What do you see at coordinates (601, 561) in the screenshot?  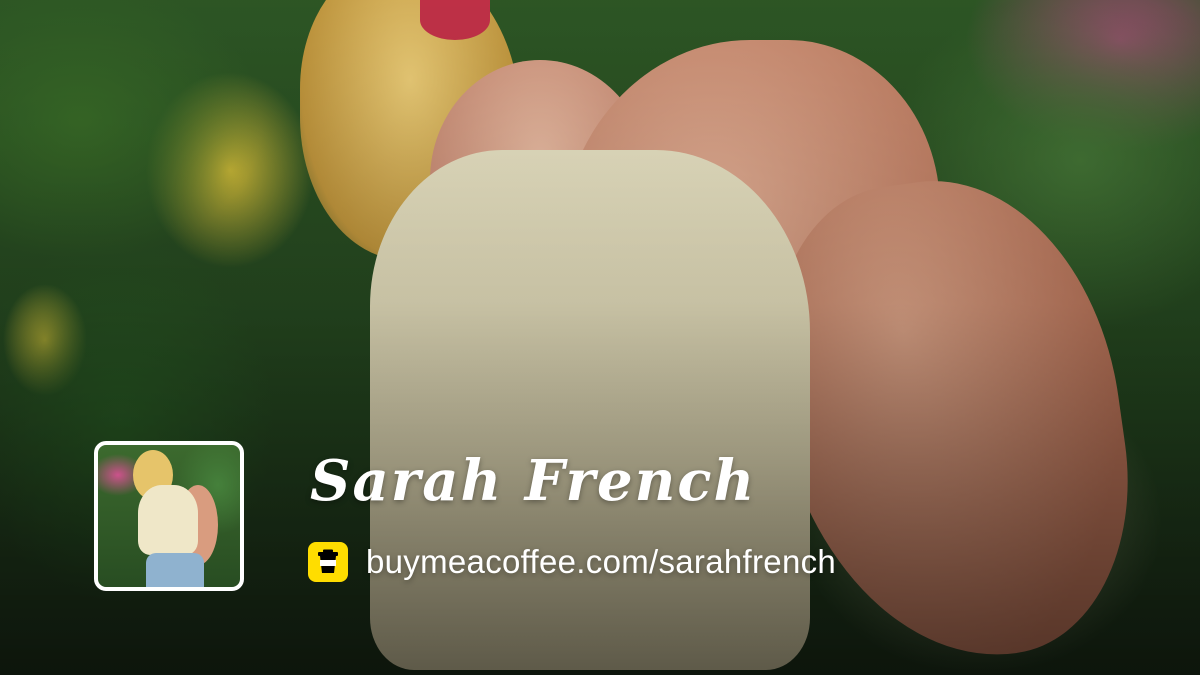 I see `profile-url: buymeacoffee.com/sarahfrench` at bounding box center [601, 561].